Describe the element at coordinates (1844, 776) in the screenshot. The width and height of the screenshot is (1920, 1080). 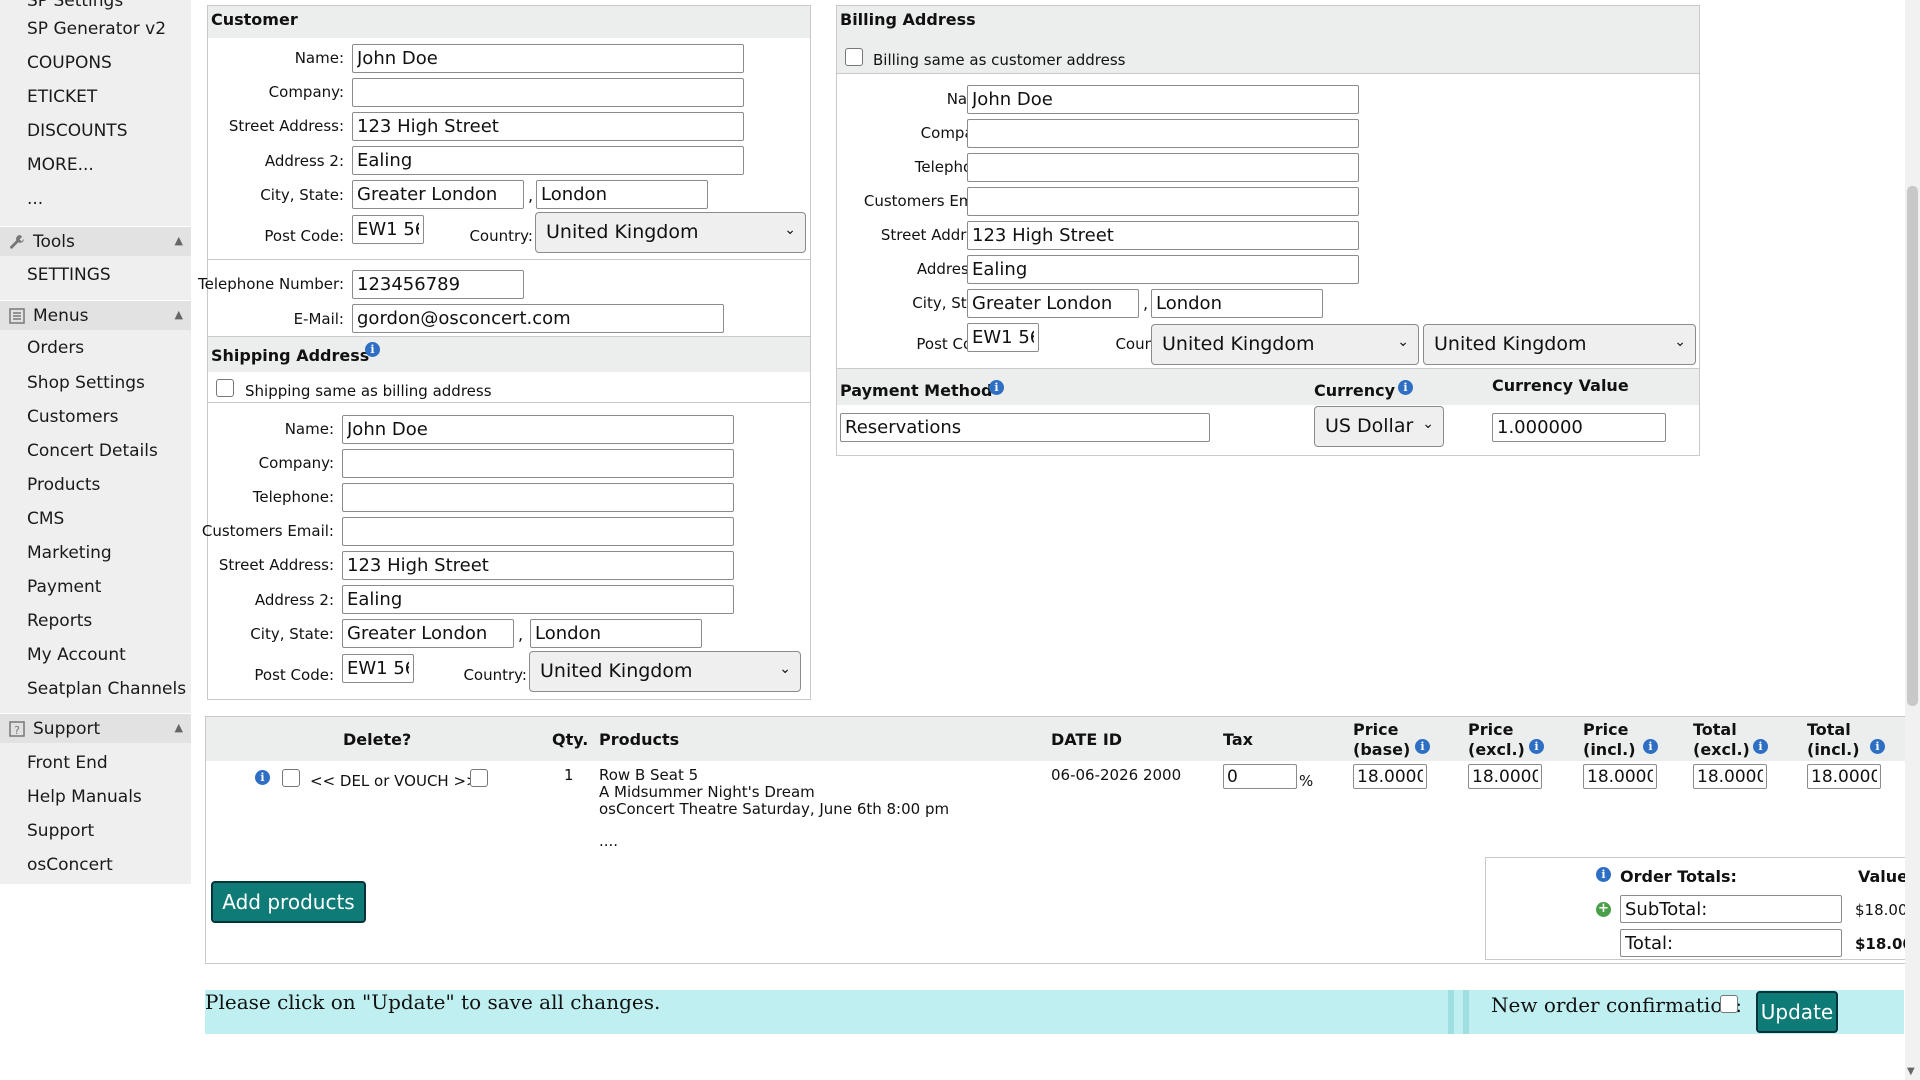
I see `total-incl-input` at that location.